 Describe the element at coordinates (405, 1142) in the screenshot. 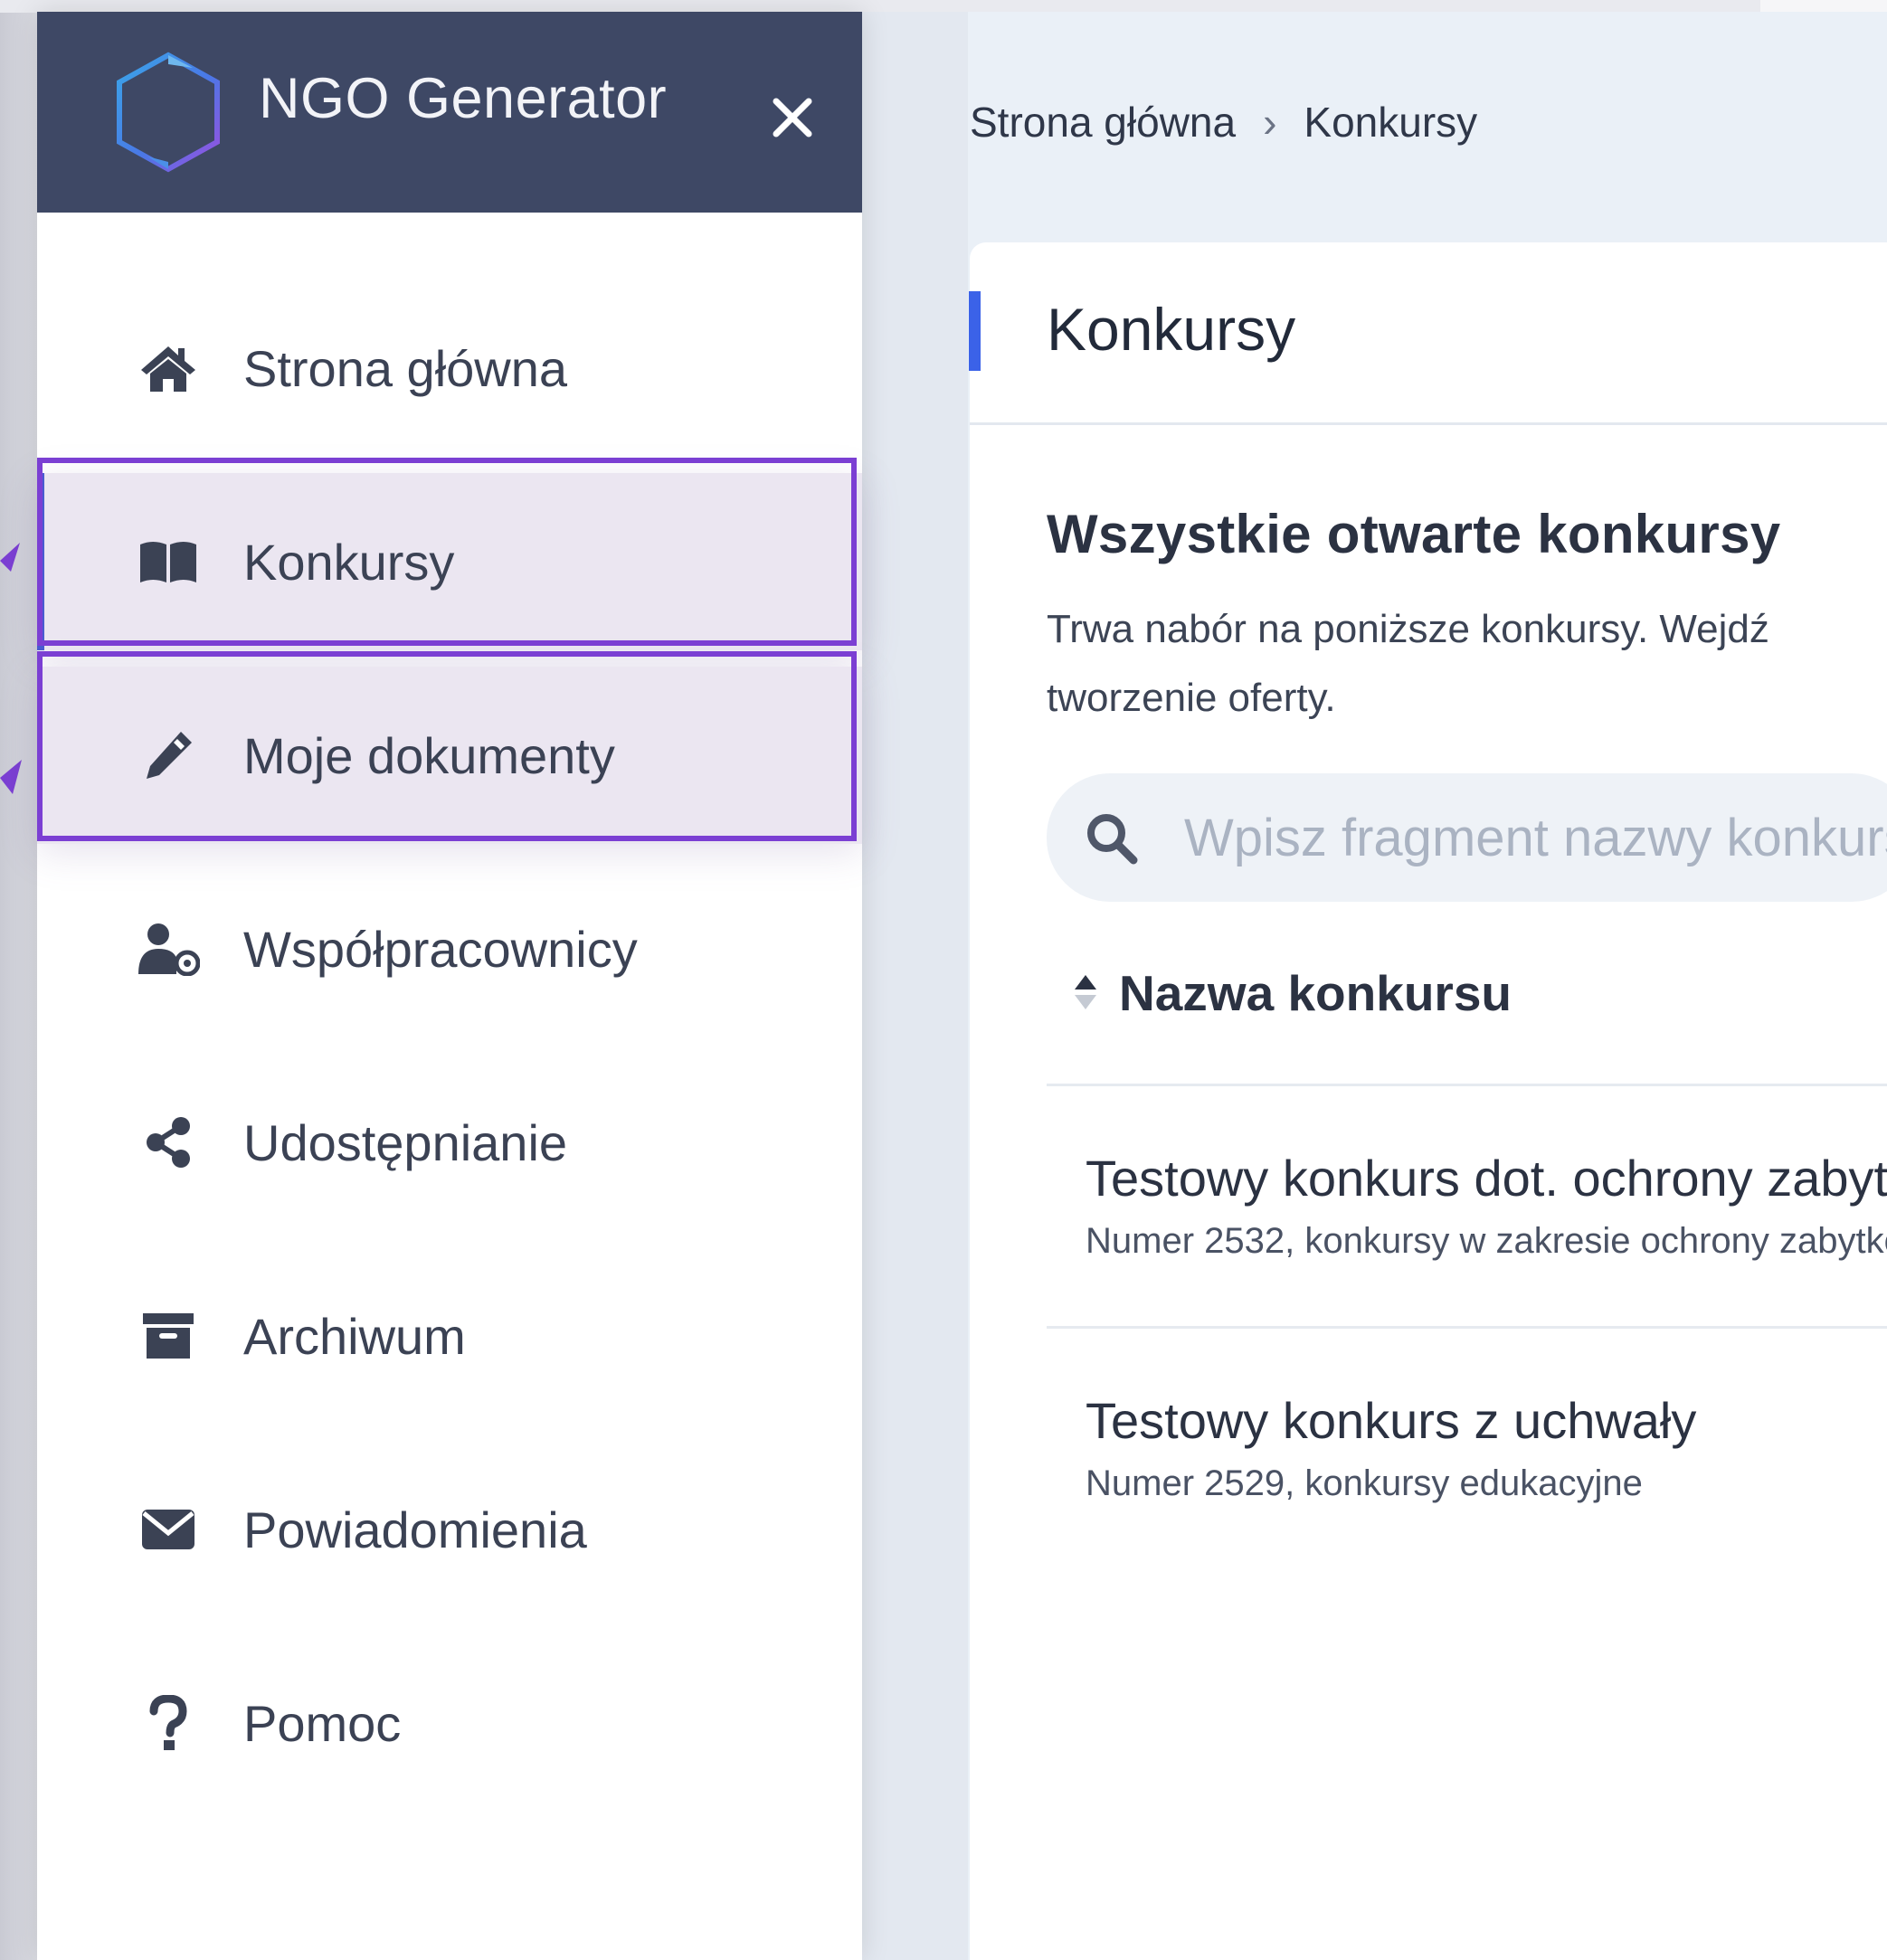

I see `sidebar-item-label: Udostępnianie` at that location.